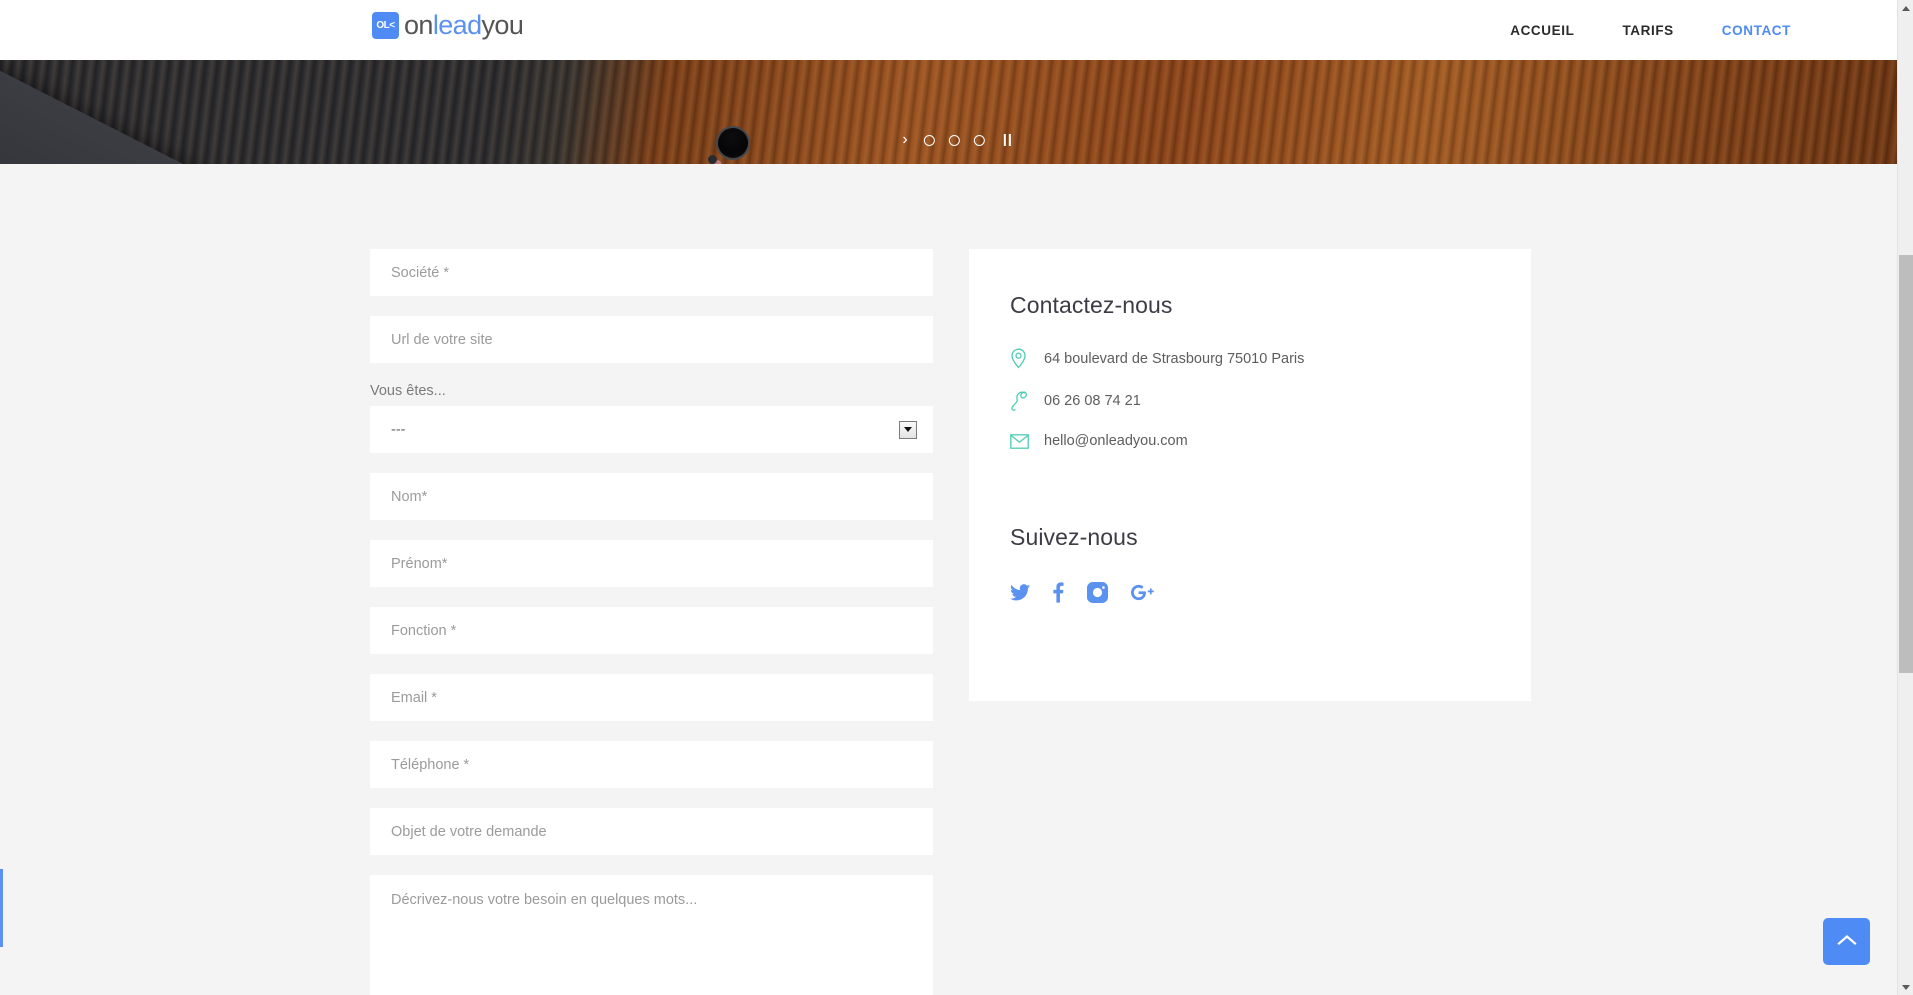 The width and height of the screenshot is (1913, 995). Describe the element at coordinates (502, 25) in the screenshot. I see `logo-part-you: you` at that location.